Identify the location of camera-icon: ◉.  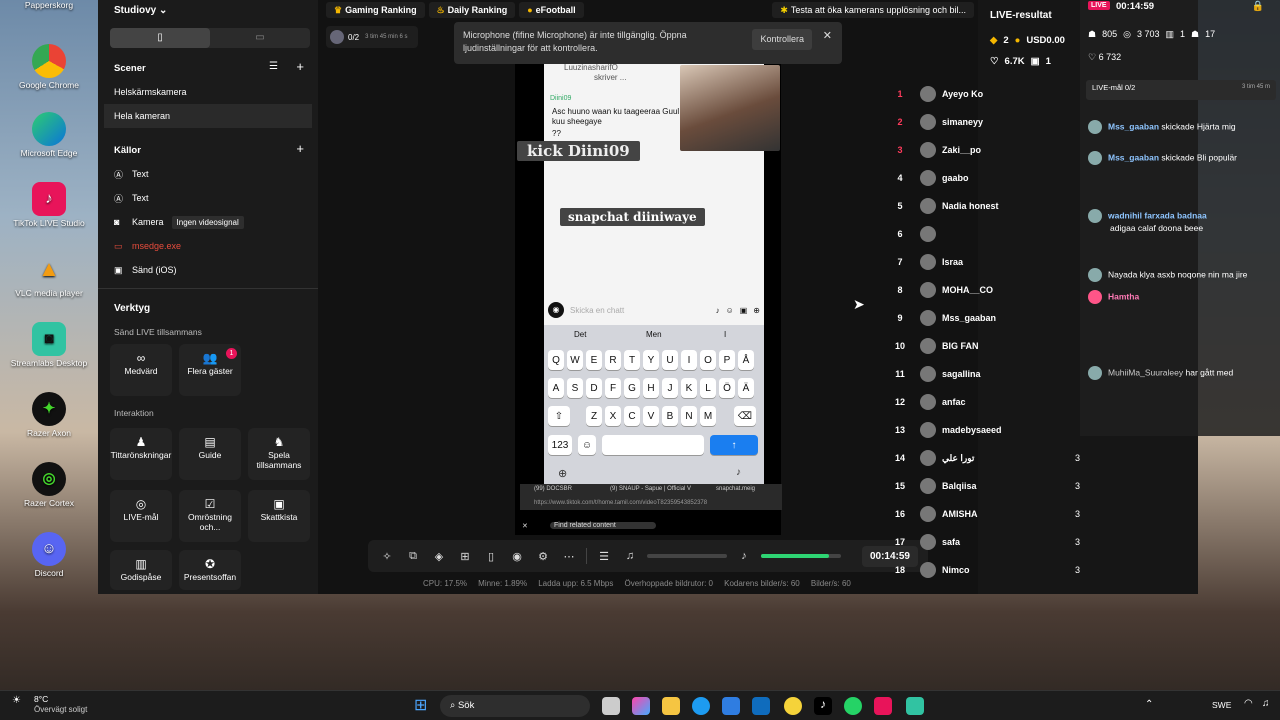
(556, 310).